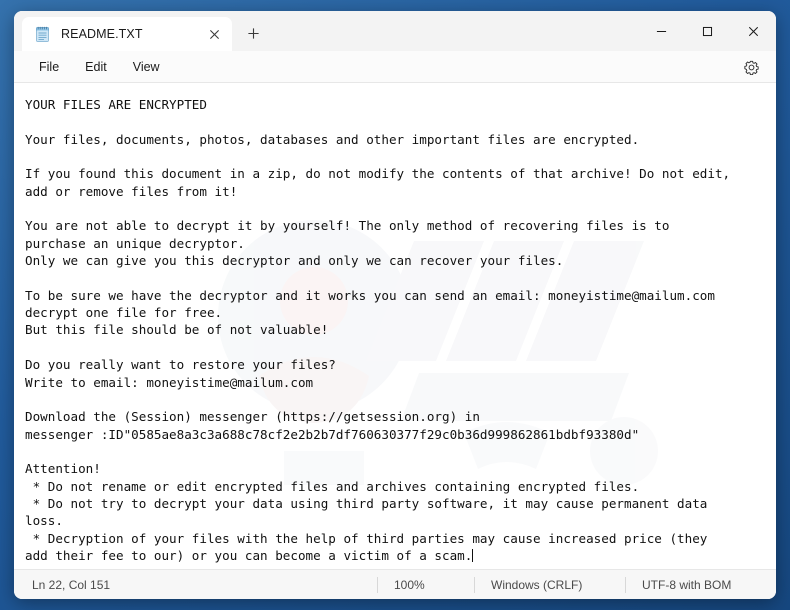  I want to click on menu-file: File, so click(49, 67).